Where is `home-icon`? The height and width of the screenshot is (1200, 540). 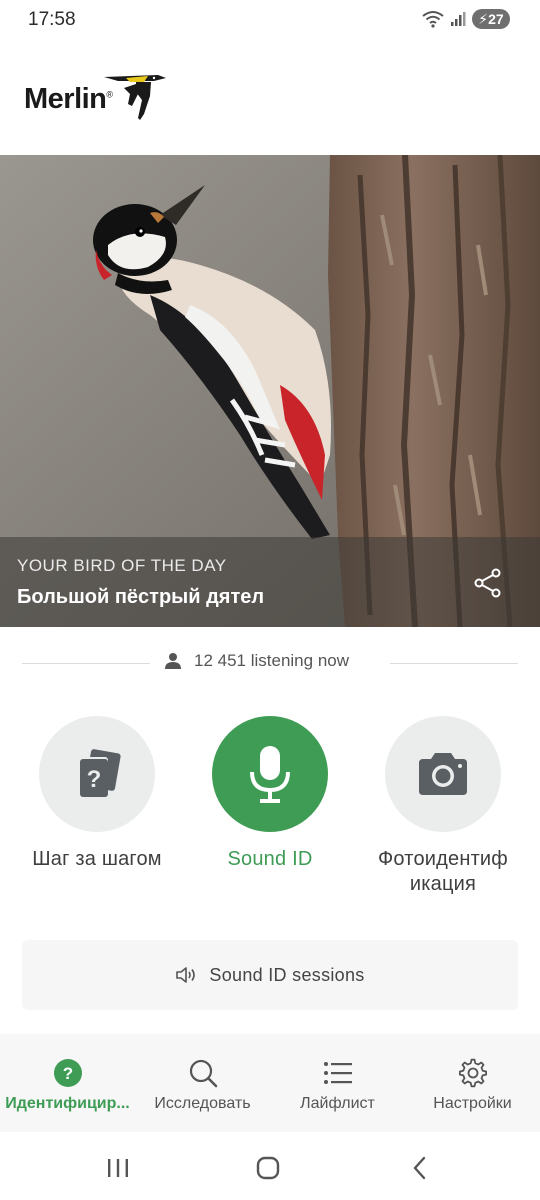
home-icon is located at coordinates (268, 1168).